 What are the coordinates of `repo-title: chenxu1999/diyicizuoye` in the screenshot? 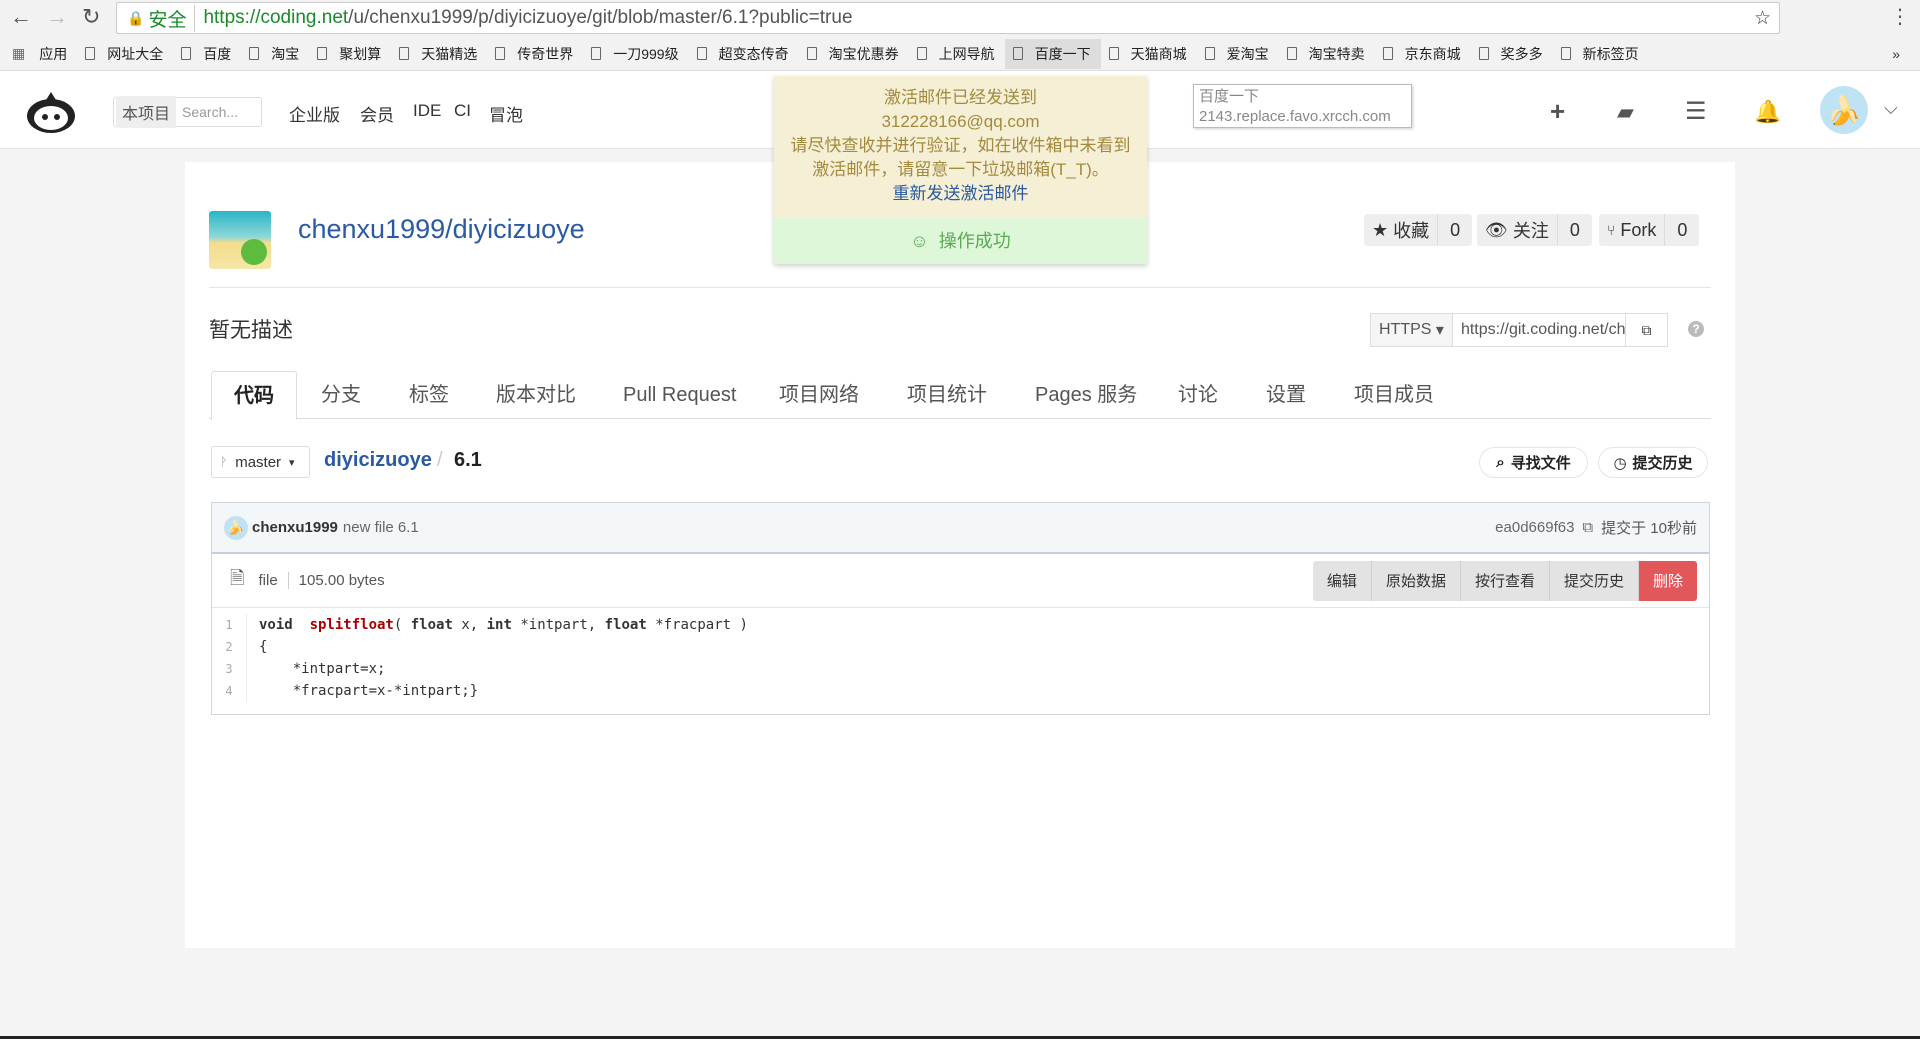 It's located at (441, 229).